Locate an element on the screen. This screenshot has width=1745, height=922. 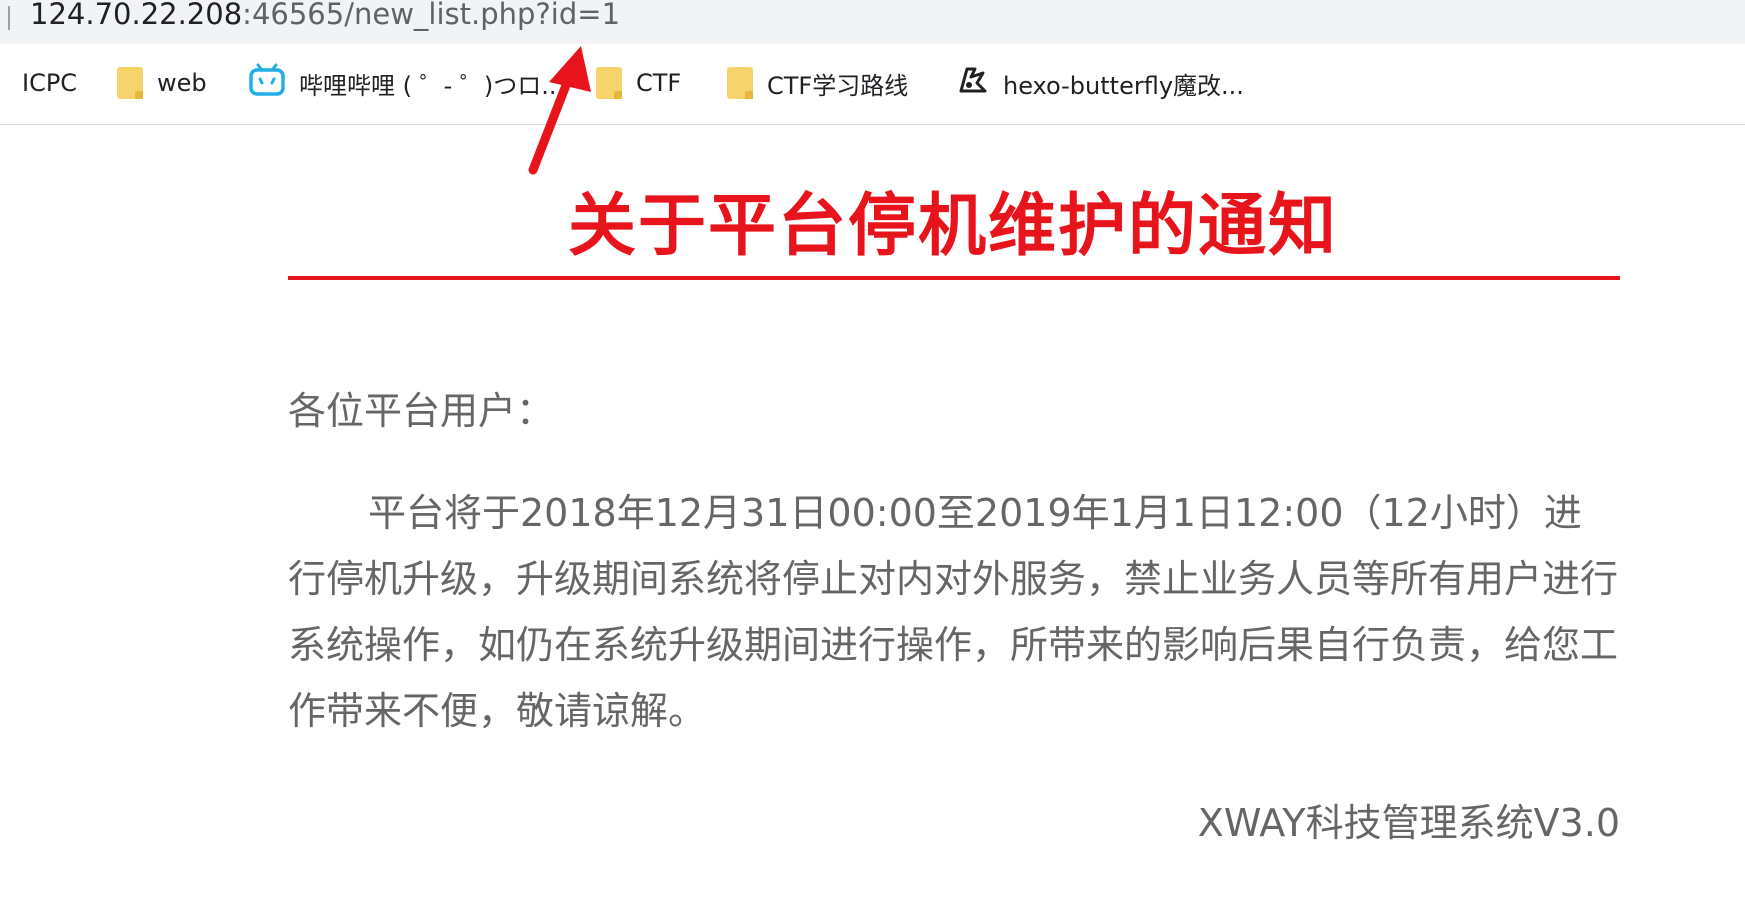
bookmark-label: CTF学习路线 is located at coordinates (838, 85).